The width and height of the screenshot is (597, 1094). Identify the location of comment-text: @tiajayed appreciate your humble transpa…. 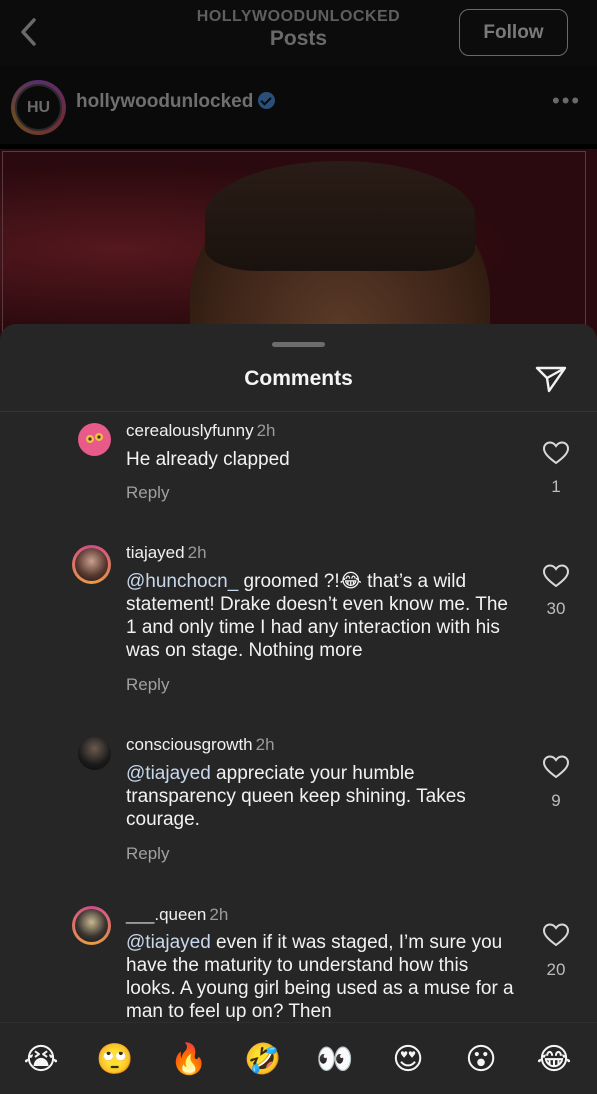
(296, 796).